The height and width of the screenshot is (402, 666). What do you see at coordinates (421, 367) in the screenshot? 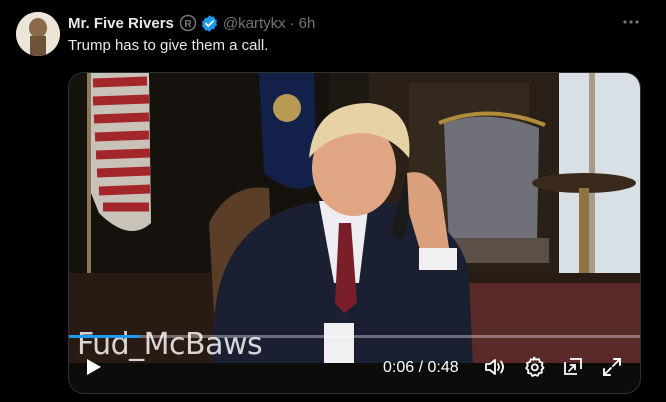
I see `time-readout: 0:06 / 0:48` at bounding box center [421, 367].